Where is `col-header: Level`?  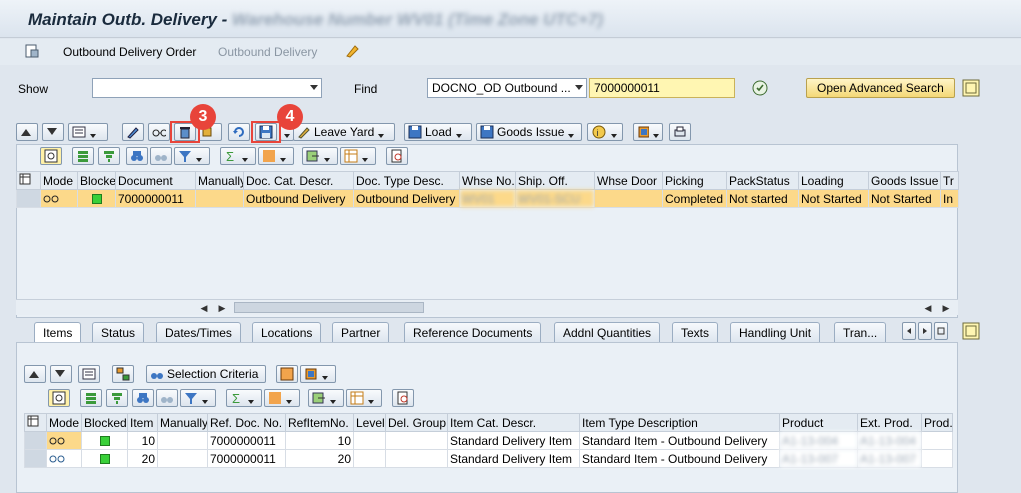 col-header: Level is located at coordinates (369, 422).